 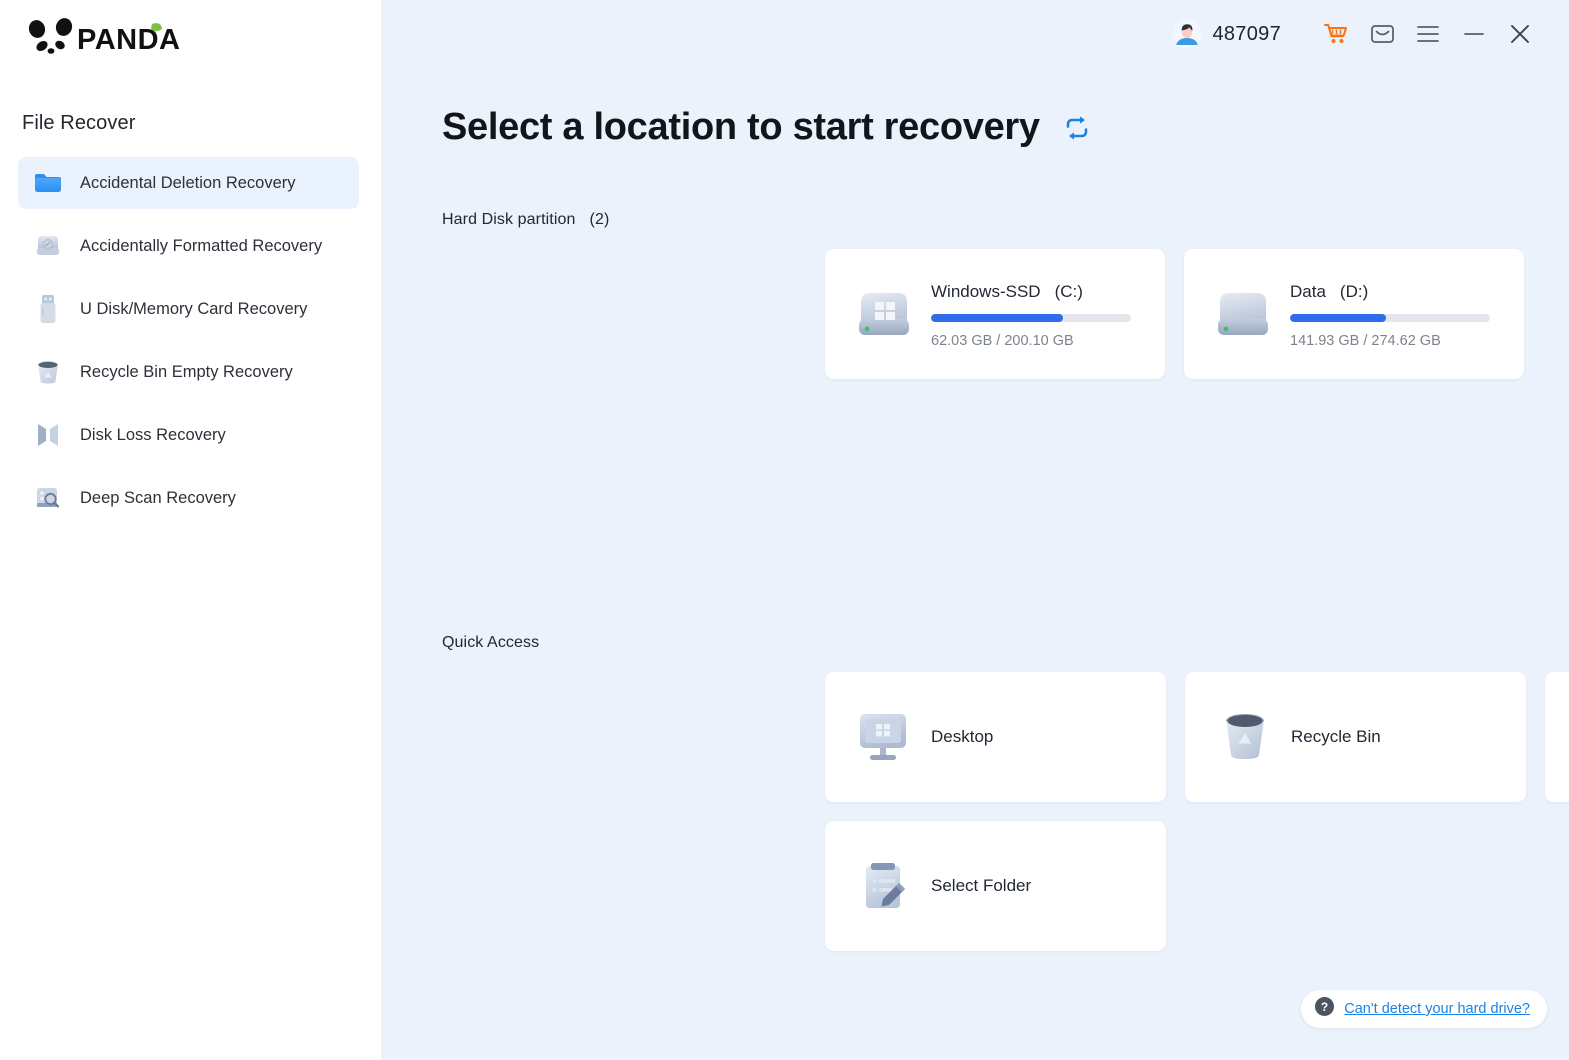 What do you see at coordinates (885, 737) in the screenshot?
I see `desktop-monitor-icon` at bounding box center [885, 737].